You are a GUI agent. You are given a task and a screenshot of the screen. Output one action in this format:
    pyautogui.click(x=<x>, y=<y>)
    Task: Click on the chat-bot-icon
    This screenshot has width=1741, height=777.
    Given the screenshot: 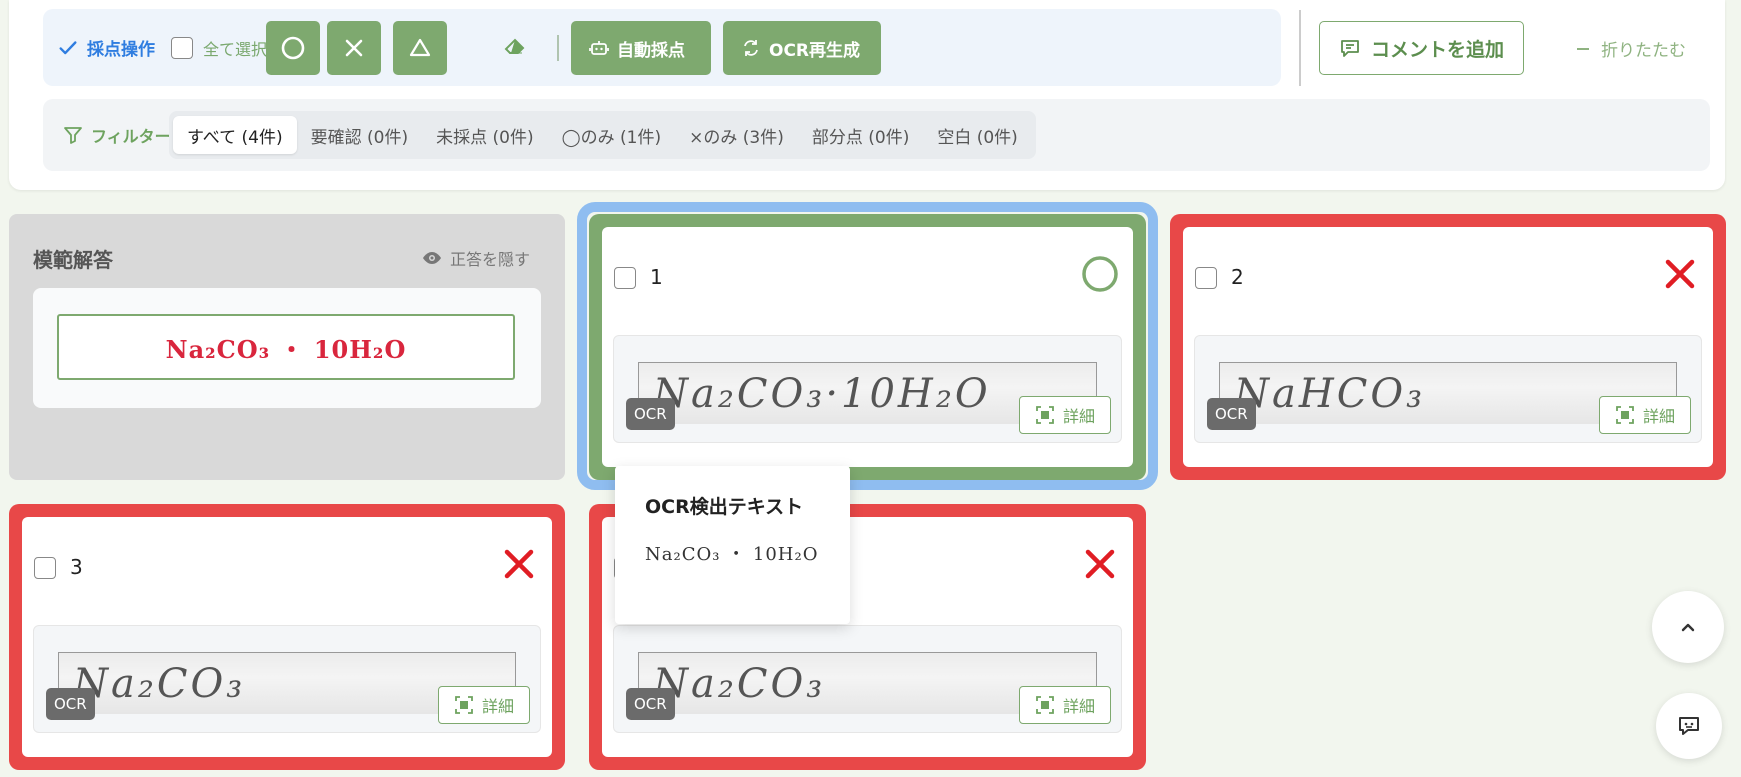 What is the action you would take?
    pyautogui.click(x=1689, y=726)
    